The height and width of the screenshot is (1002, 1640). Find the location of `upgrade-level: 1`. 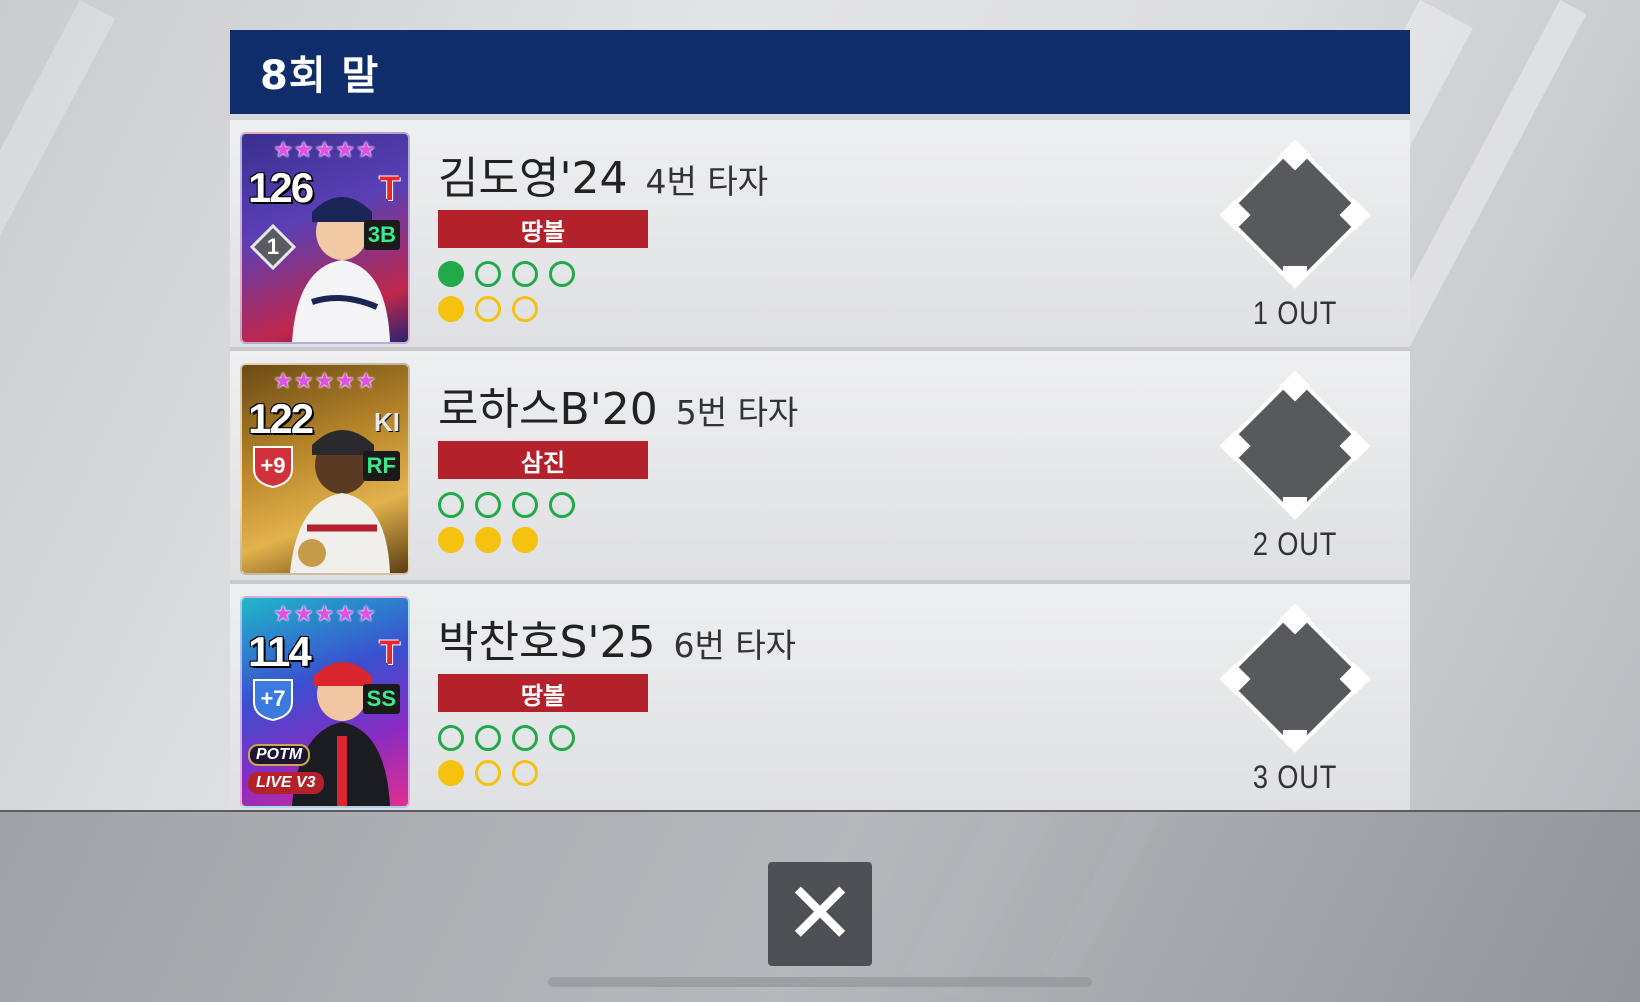

upgrade-level: 1 is located at coordinates (273, 246).